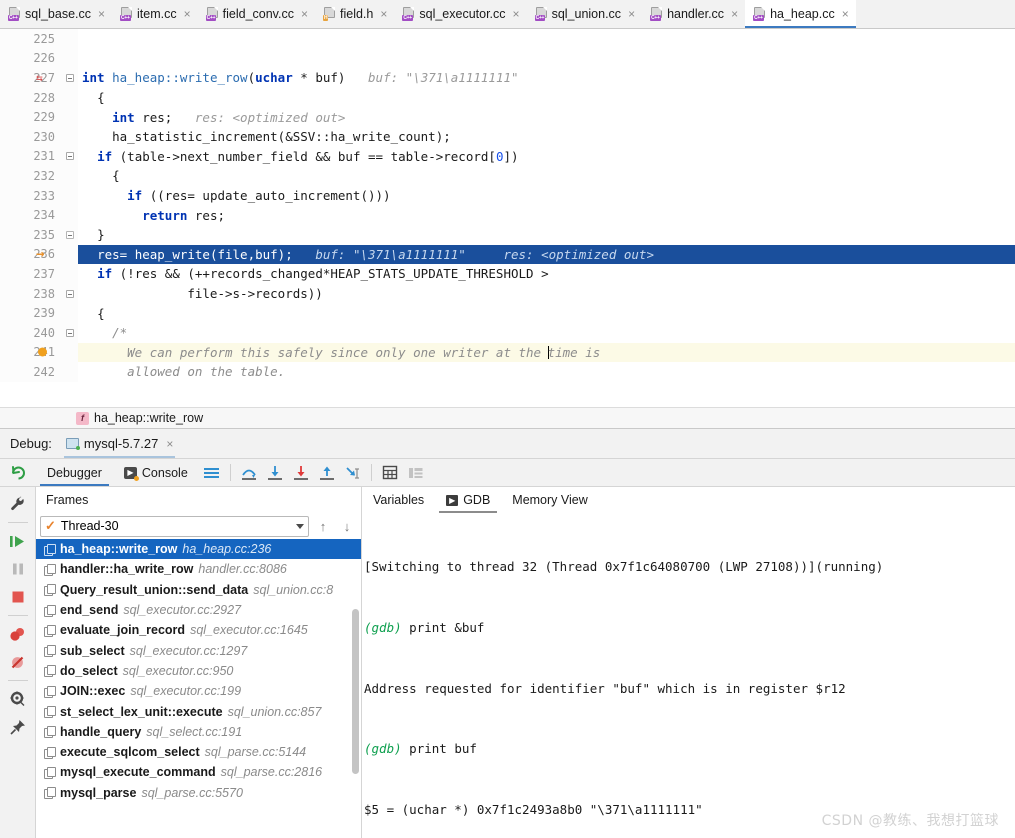  Describe the element at coordinates (693, 14) in the screenshot. I see `editor-tab-handler-cc: C++ handler.cc ×` at that location.